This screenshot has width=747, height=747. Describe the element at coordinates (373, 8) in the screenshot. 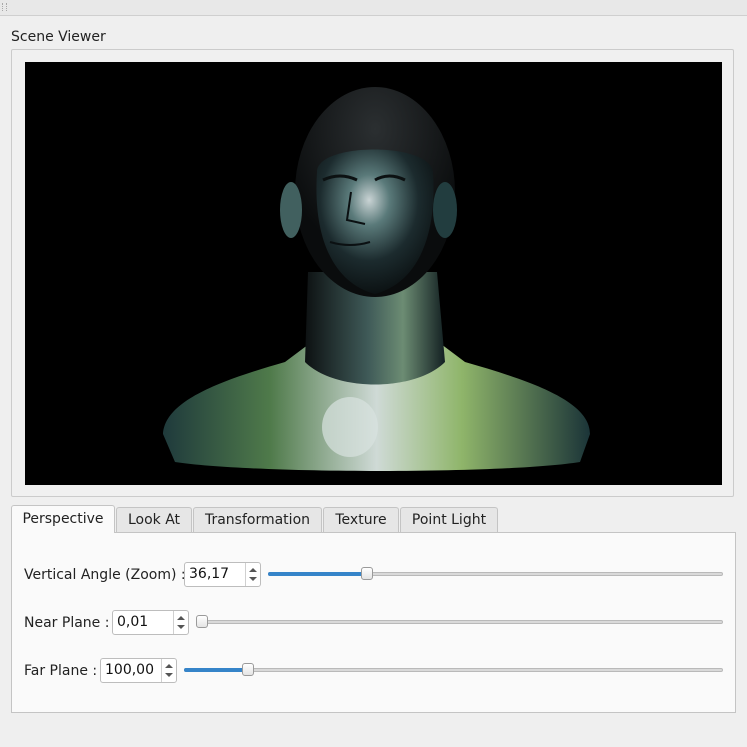

I see `window-top-bar` at that location.